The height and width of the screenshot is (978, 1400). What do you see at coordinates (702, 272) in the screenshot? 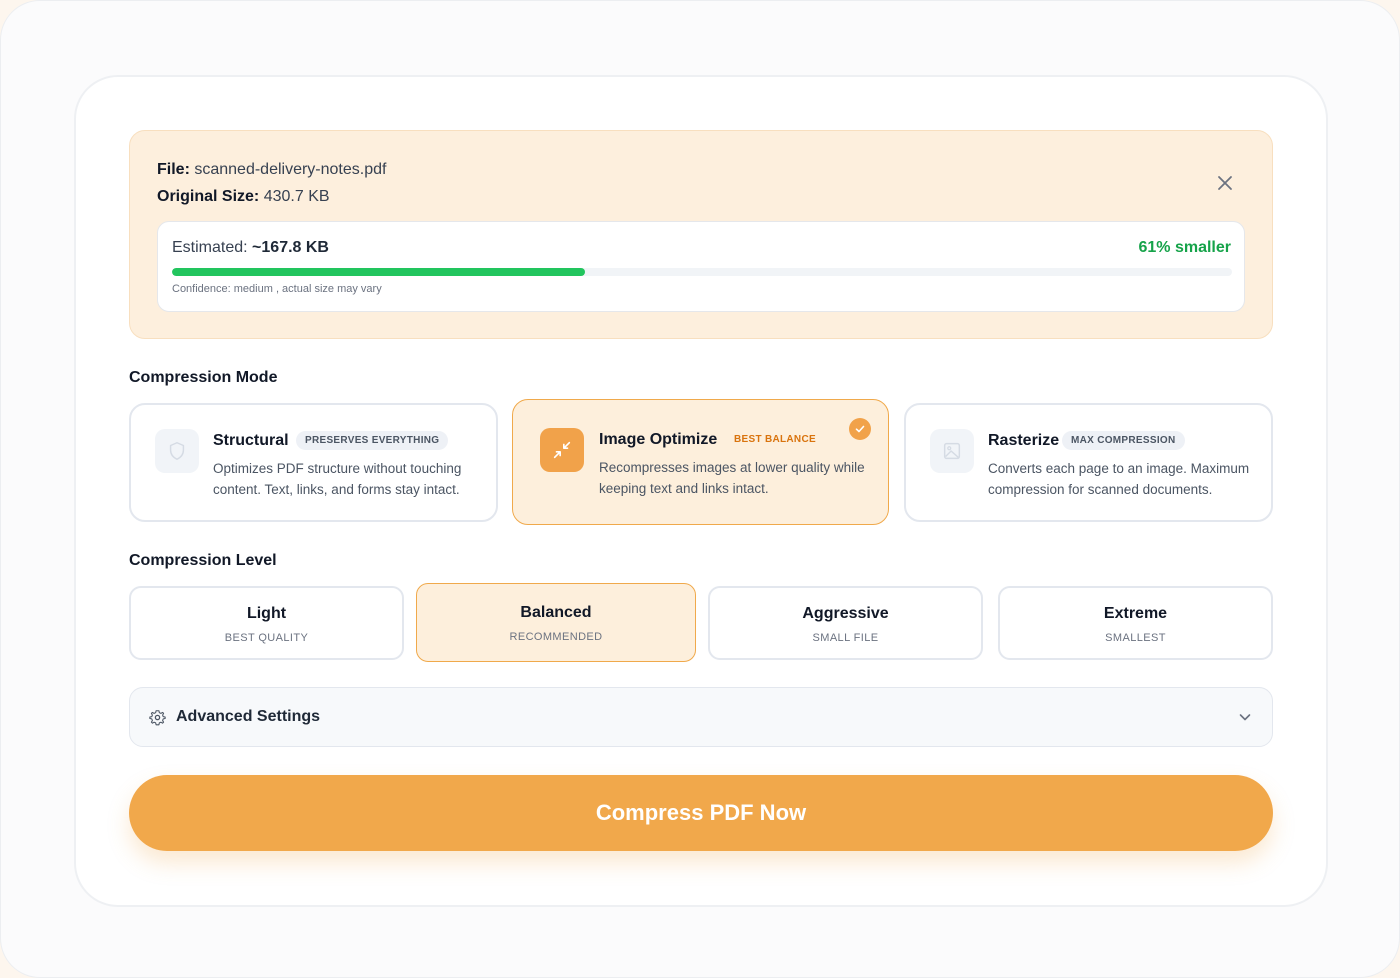
I see `estimate-progress-bar` at bounding box center [702, 272].